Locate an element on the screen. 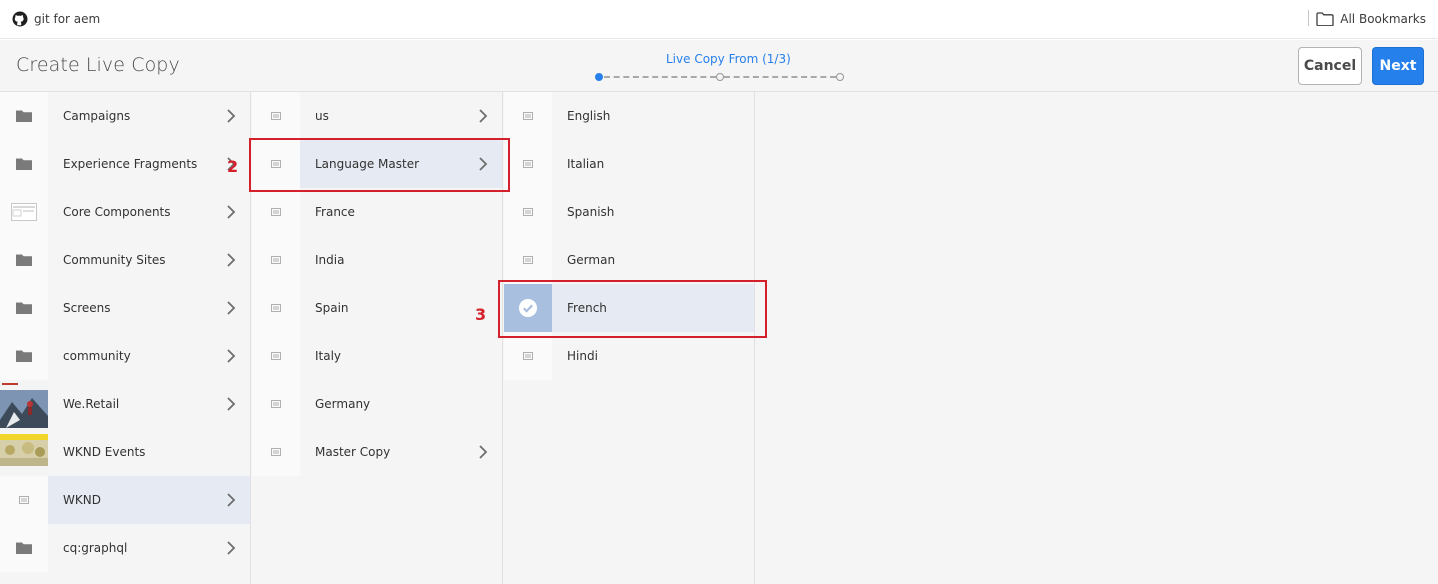 Image resolution: width=1438 pixels, height=584 pixels. bookmark-label: git for aem is located at coordinates (67, 19).